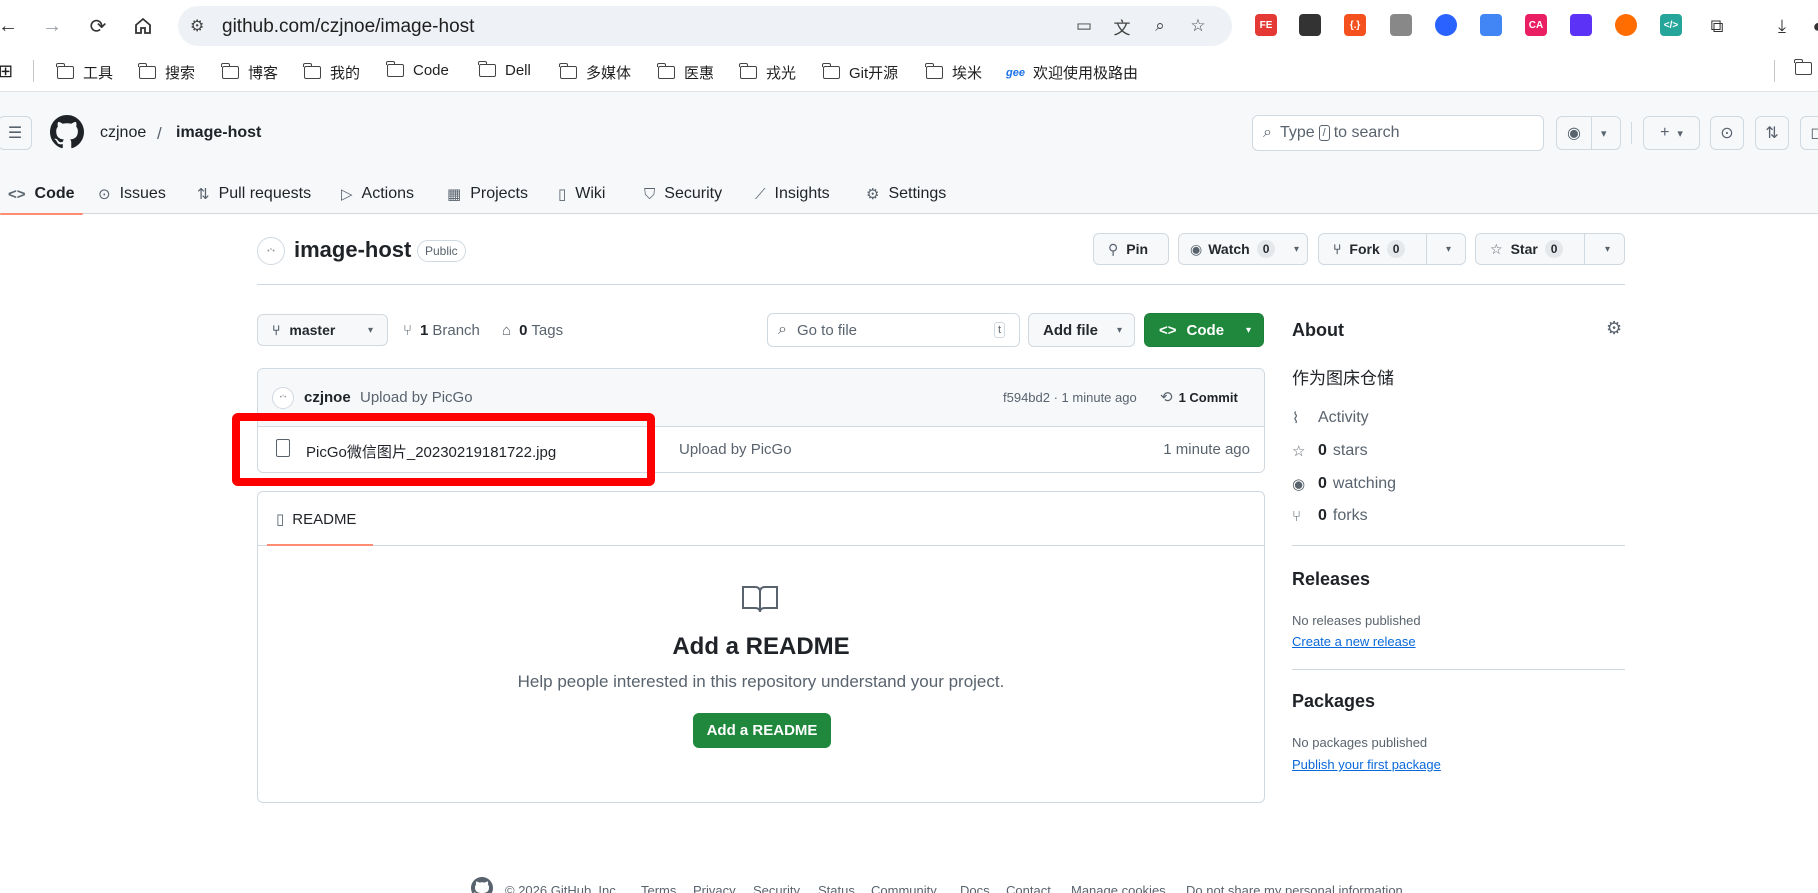  I want to click on extension-dev-icon, so click(1581, 25).